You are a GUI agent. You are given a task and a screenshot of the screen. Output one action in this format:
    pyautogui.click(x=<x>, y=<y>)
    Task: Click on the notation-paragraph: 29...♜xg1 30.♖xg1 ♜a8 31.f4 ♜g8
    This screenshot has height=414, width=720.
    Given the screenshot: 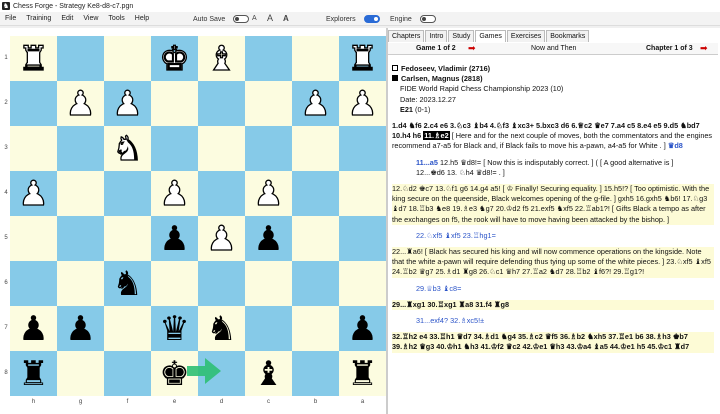 What is the action you would take?
    pyautogui.click(x=553, y=305)
    